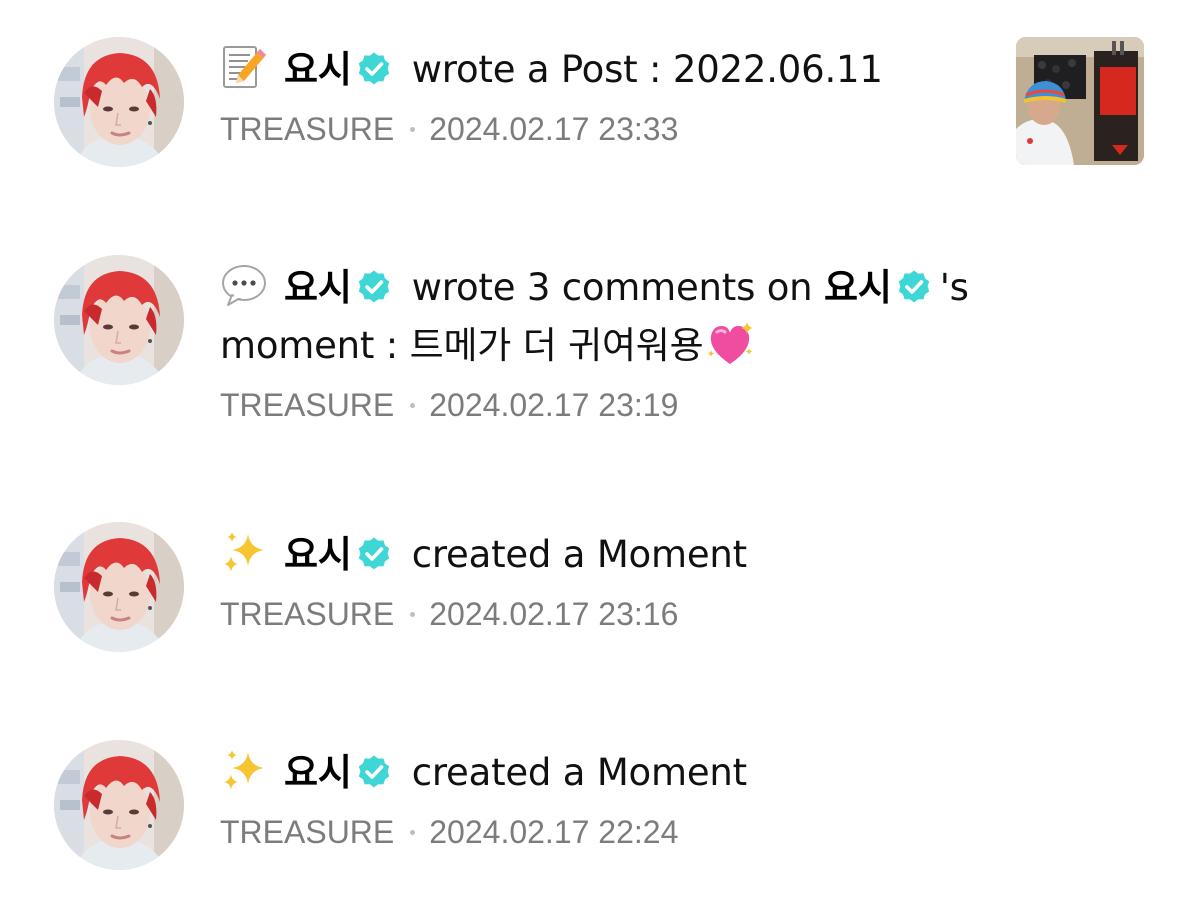 The height and width of the screenshot is (915, 1200). I want to click on activity-line-continued: moment : 트메가 더 귀여워용, so click(690, 346).